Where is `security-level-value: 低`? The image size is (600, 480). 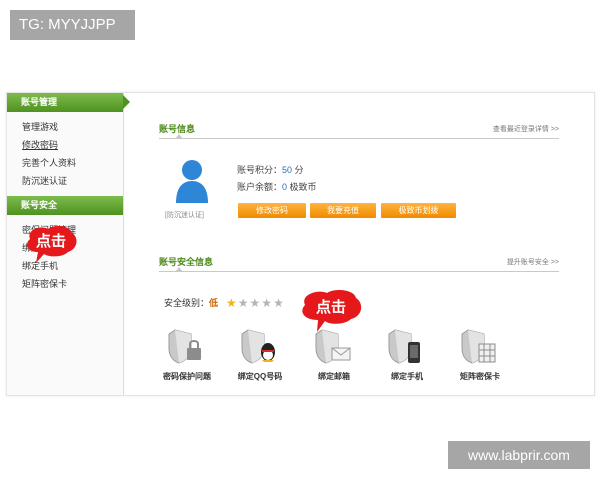 security-level-value: 低 is located at coordinates (214, 303).